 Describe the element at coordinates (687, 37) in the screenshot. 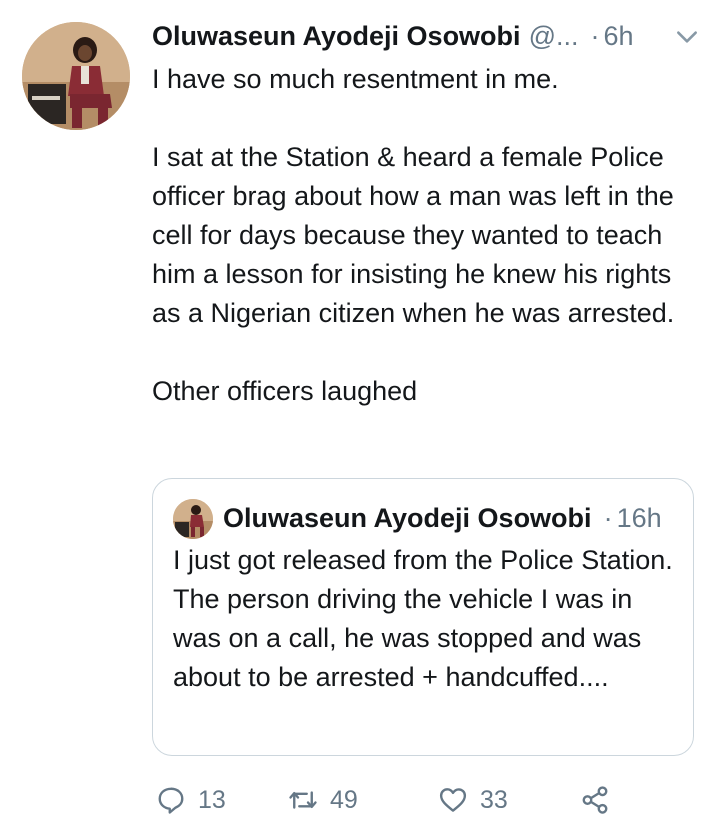

I see `chevron-down-icon` at that location.